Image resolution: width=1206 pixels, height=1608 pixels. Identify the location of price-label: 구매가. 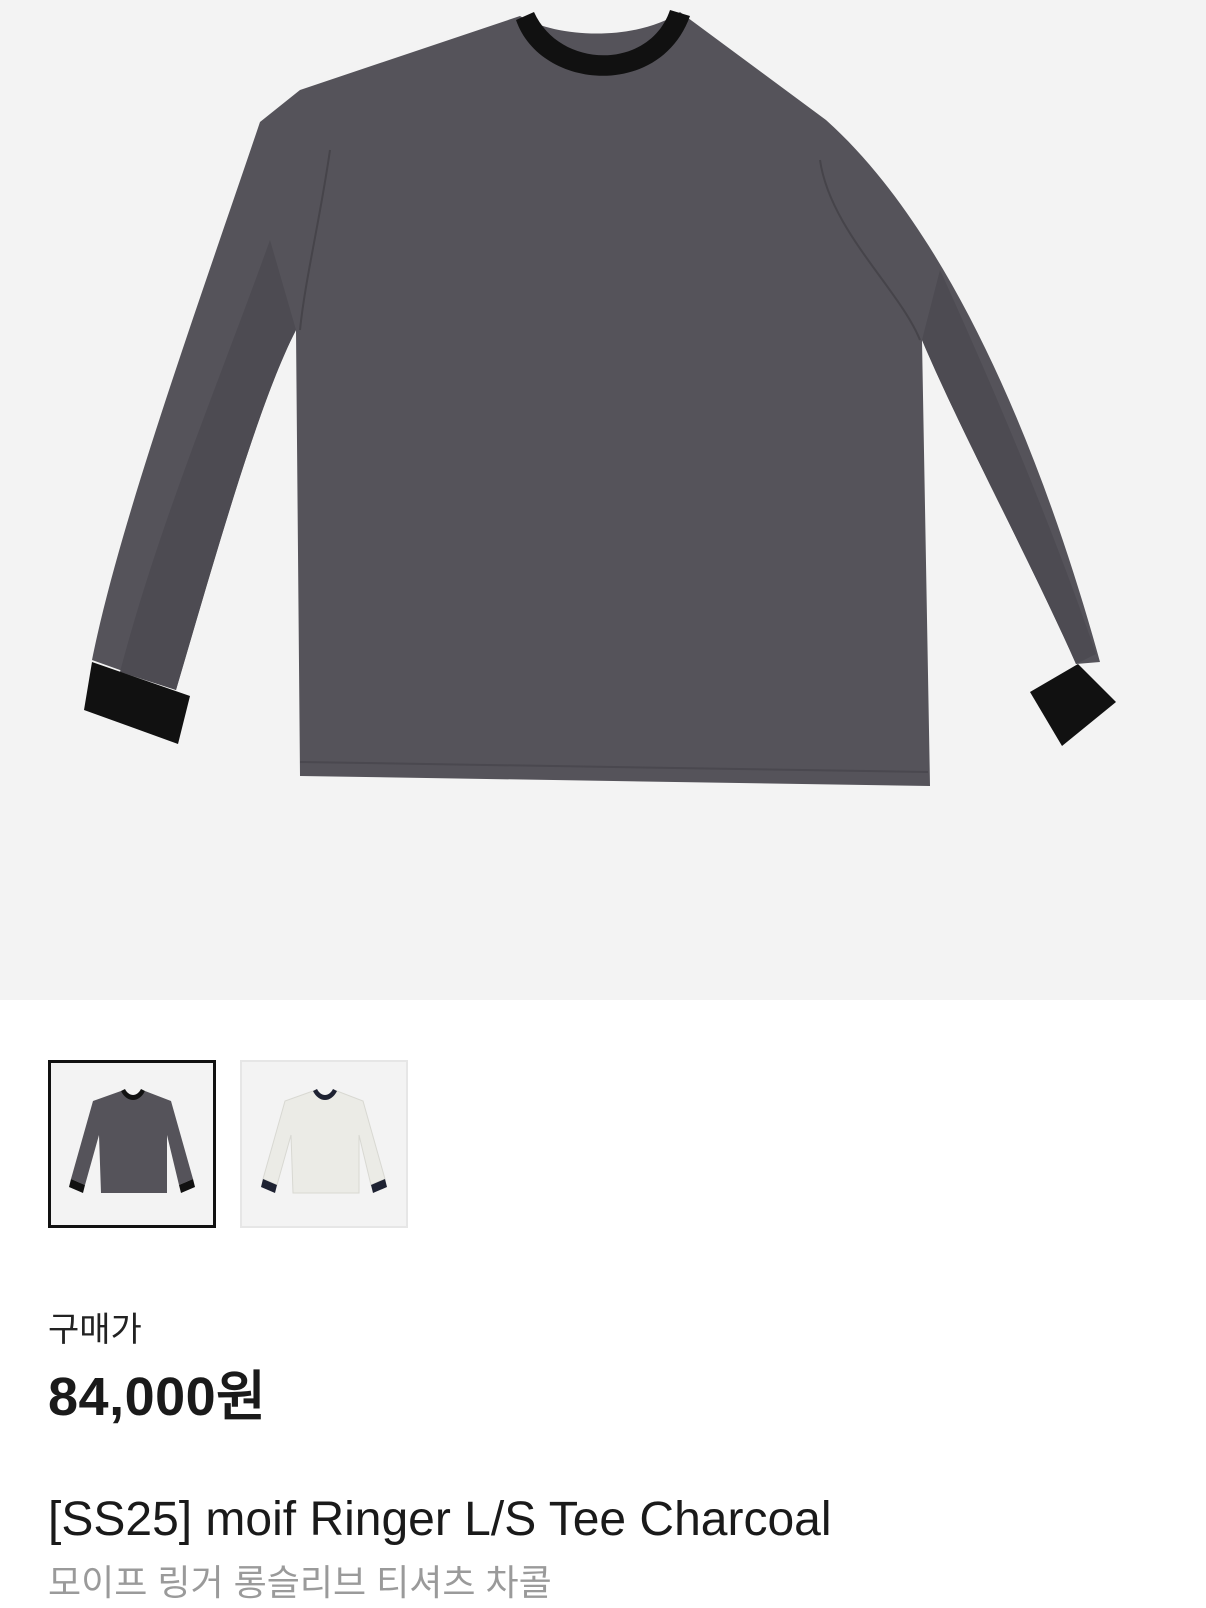
(95, 1330).